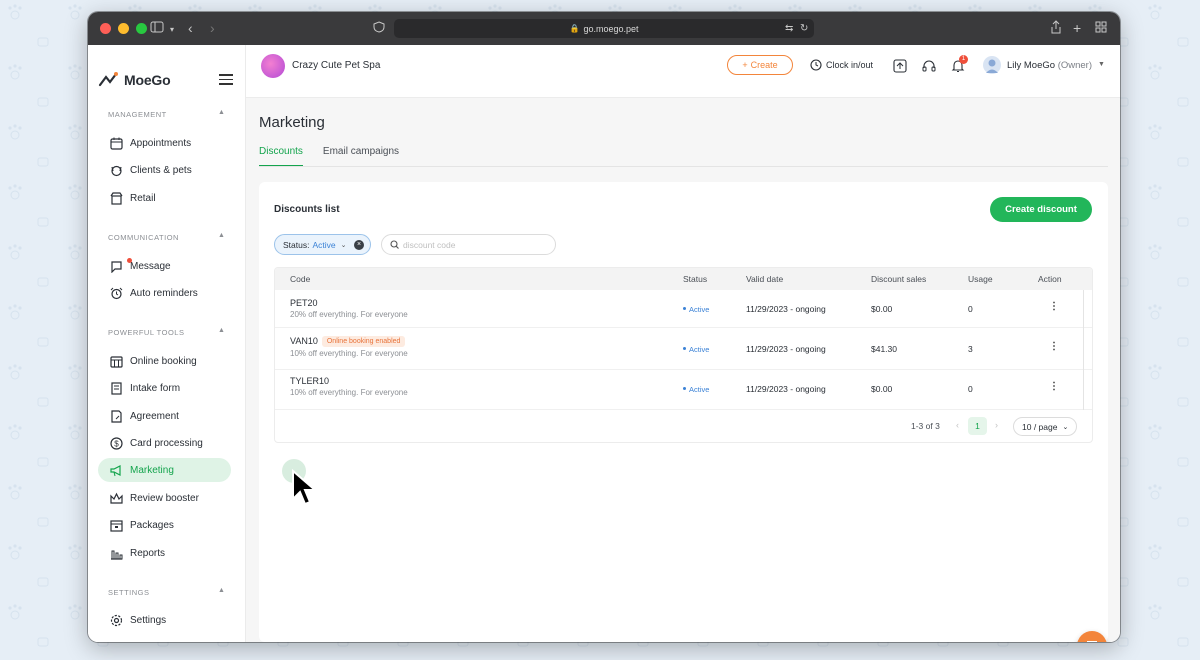 The image size is (1200, 660). Describe the element at coordinates (1077, 28) in the screenshot. I see `new-tab-icon: +` at that location.